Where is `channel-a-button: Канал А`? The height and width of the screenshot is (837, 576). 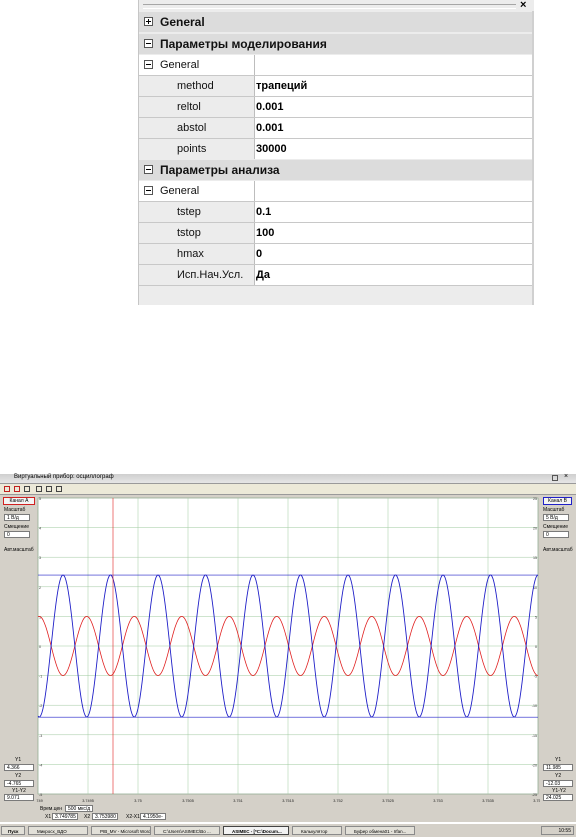
channel-a-button: Канал А is located at coordinates (19, 501).